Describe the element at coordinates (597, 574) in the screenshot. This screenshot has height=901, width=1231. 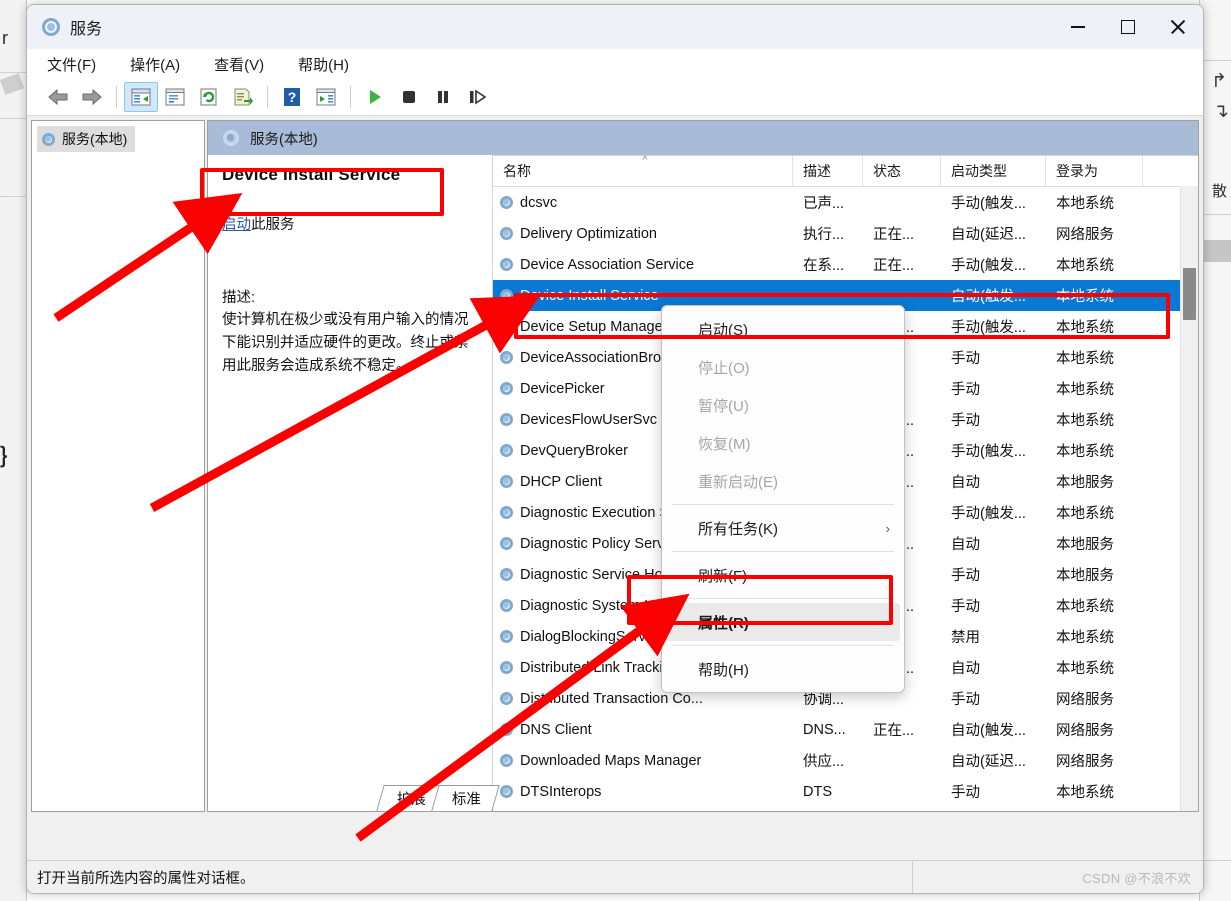
I see `service-name-text: Diagnostic Service Host` at that location.